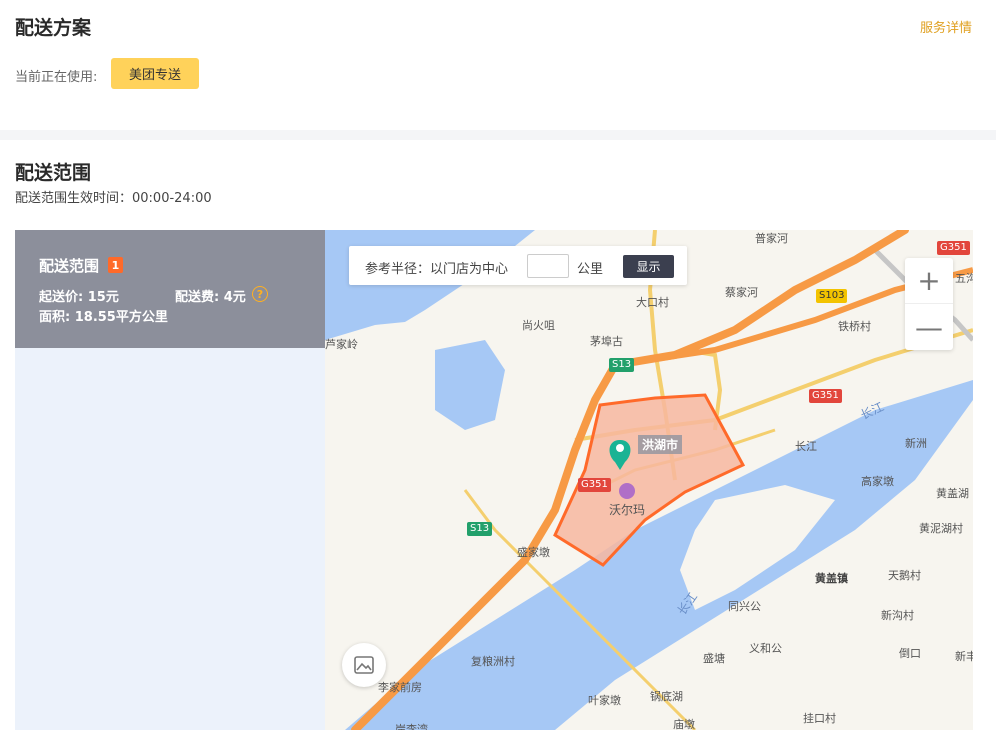 Image resolution: width=996 pixels, height=742 pixels. What do you see at coordinates (854, 326) in the screenshot?
I see `place-label: 铁桥村` at bounding box center [854, 326].